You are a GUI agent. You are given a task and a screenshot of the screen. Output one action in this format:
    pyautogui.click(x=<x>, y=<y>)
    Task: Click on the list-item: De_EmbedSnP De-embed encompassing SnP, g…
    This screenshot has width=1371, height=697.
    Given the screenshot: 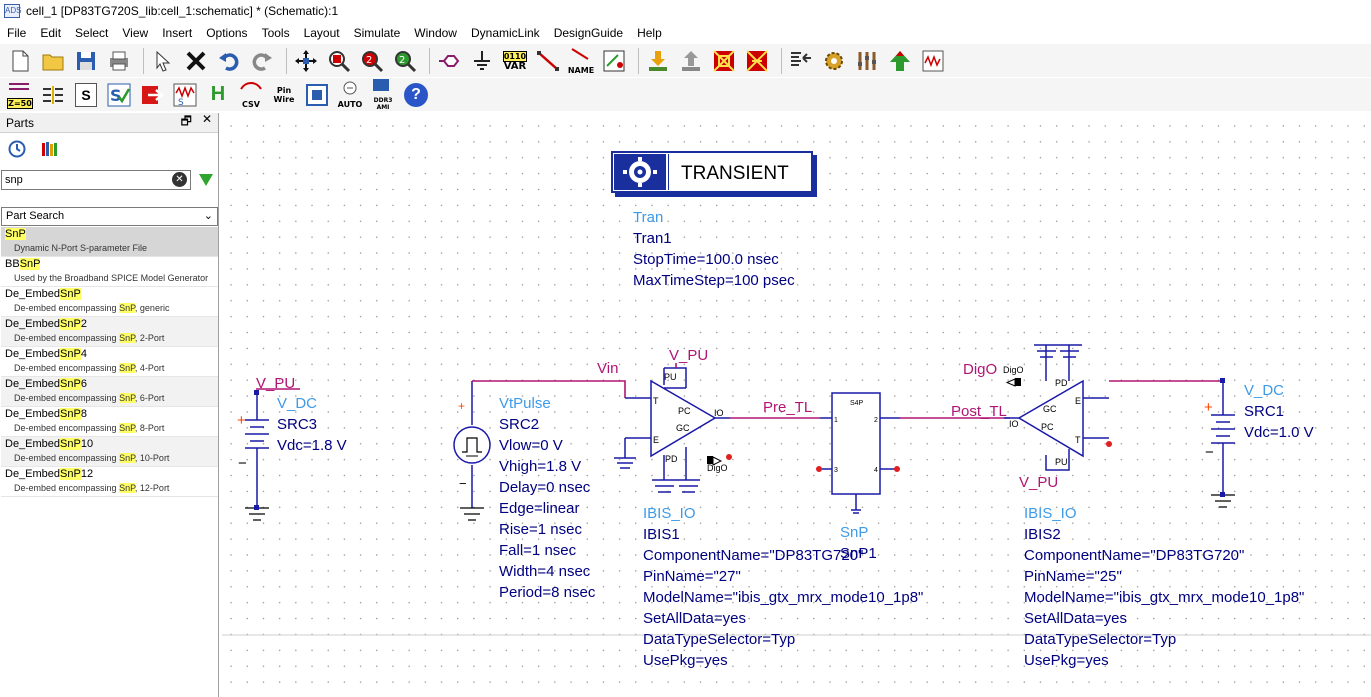 What is the action you would take?
    pyautogui.click(x=109, y=302)
    